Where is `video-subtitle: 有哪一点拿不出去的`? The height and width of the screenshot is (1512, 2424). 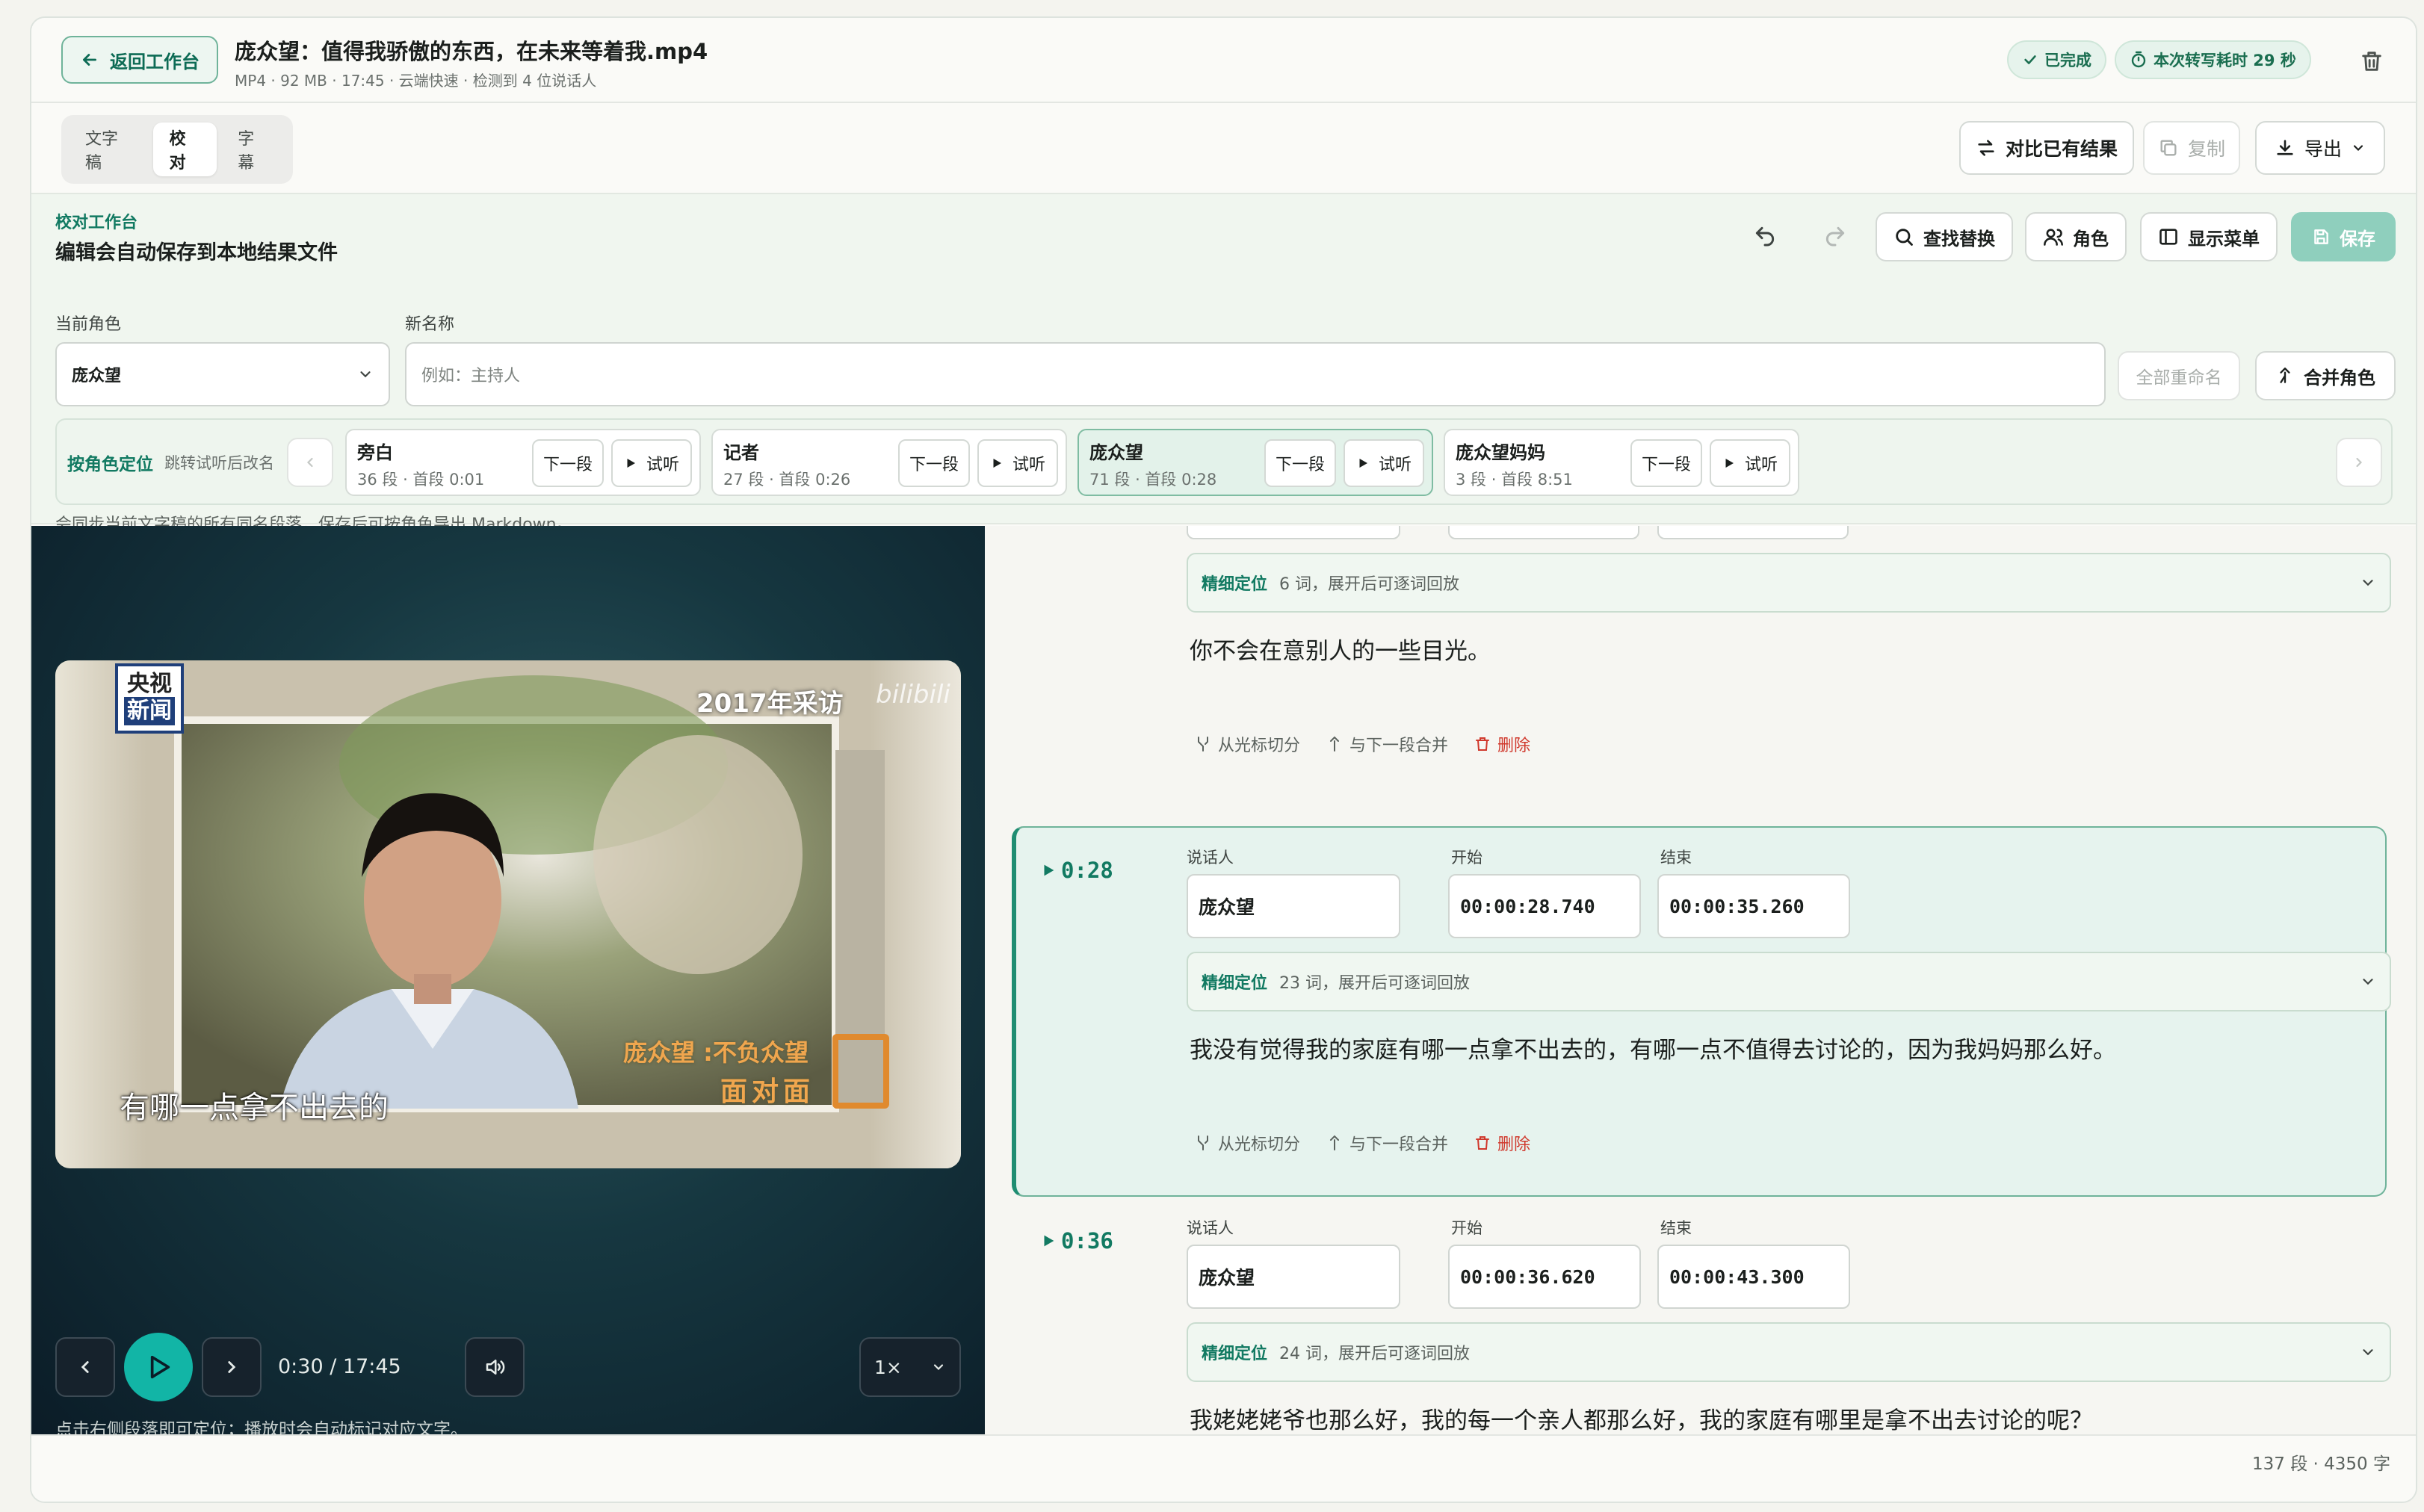 video-subtitle: 有哪一点拿不出去的 is located at coordinates (254, 1108).